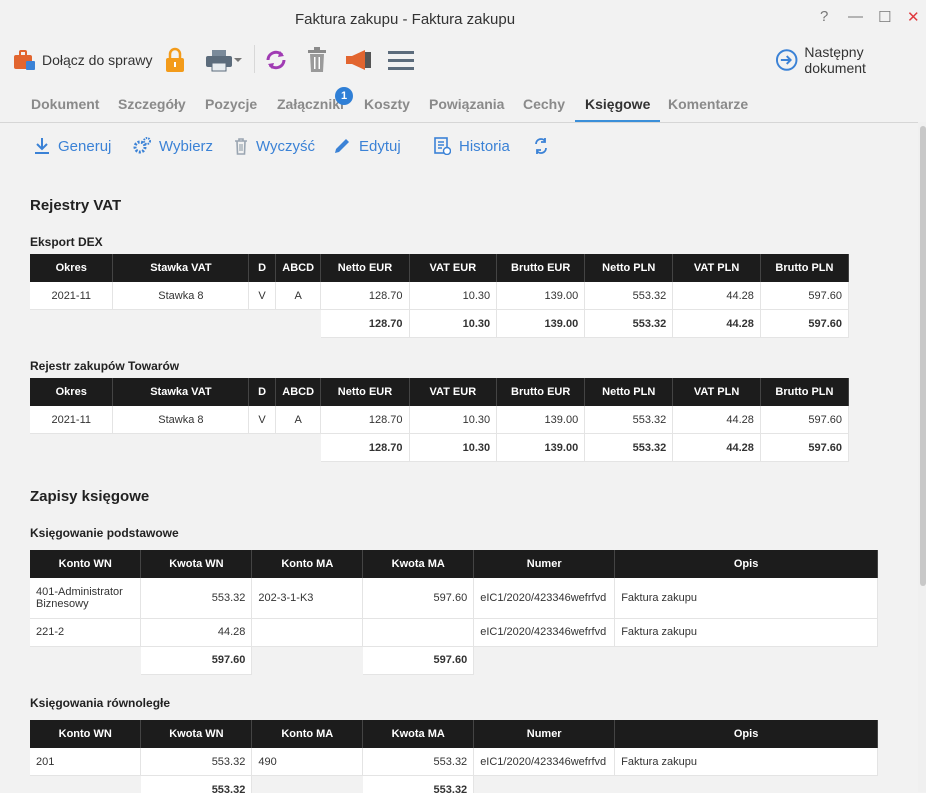  Describe the element at coordinates (224, 60) in the screenshot. I see `print-button` at that location.